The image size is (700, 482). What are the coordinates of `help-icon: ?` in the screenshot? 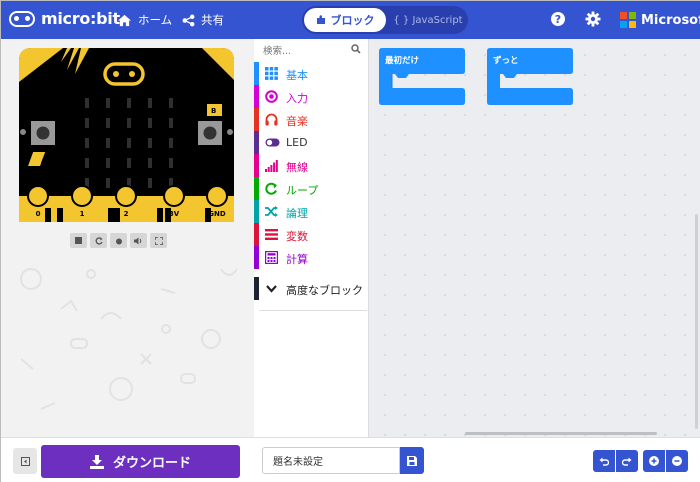 It's located at (558, 19).